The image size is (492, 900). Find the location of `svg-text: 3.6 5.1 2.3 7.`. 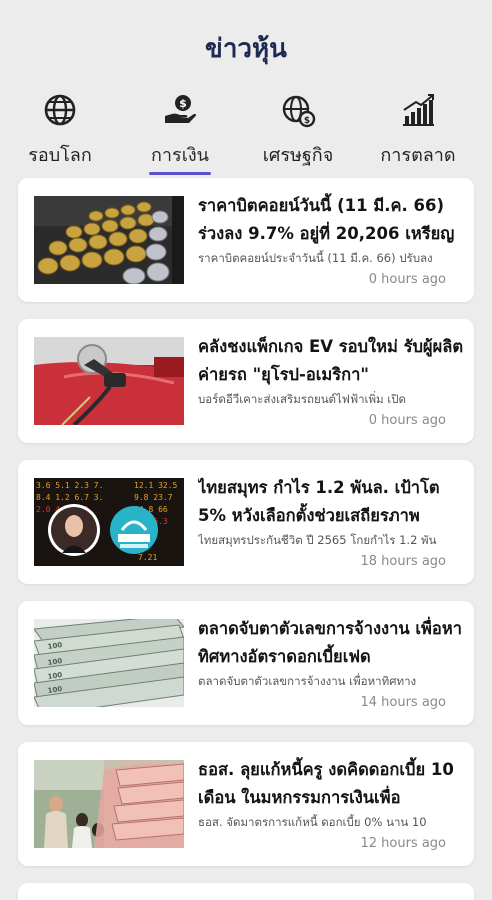

svg-text: 3.6 5.1 2.3 7. is located at coordinates (69, 485).